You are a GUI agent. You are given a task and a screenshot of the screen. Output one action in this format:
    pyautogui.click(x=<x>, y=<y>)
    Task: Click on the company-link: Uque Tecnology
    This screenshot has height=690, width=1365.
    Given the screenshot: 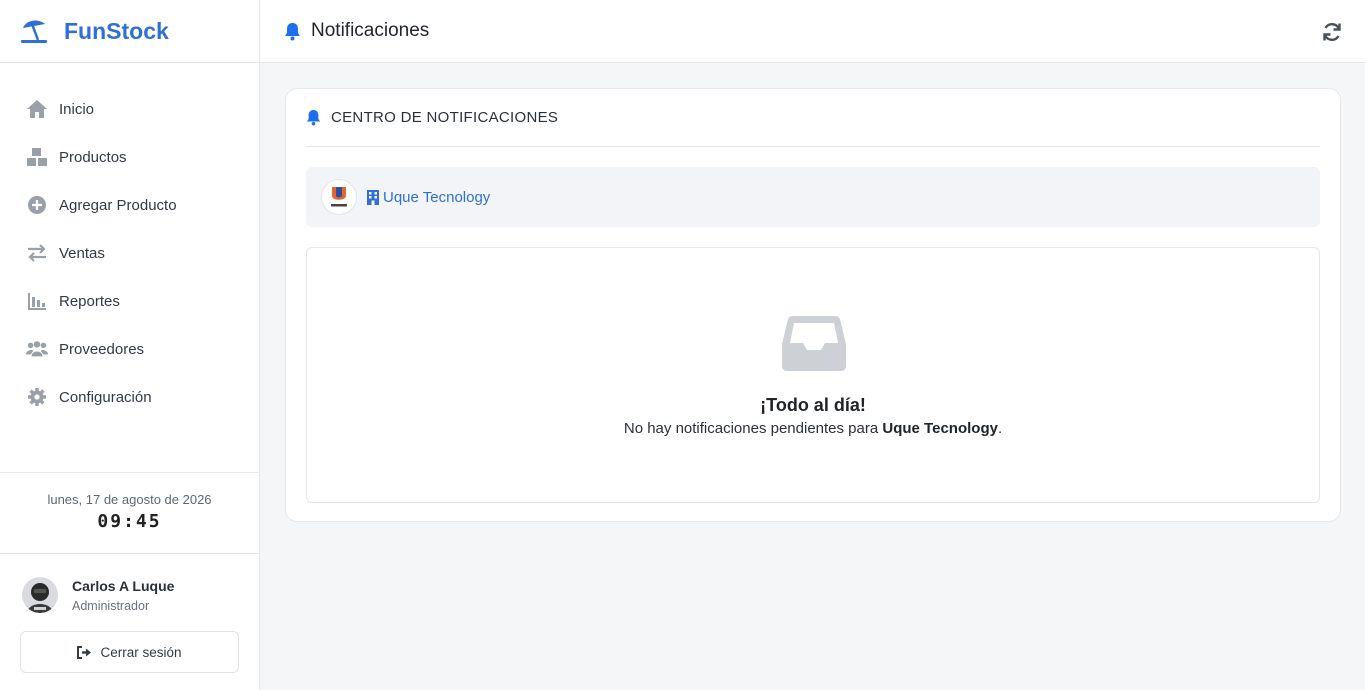 What is the action you would take?
    pyautogui.click(x=436, y=197)
    